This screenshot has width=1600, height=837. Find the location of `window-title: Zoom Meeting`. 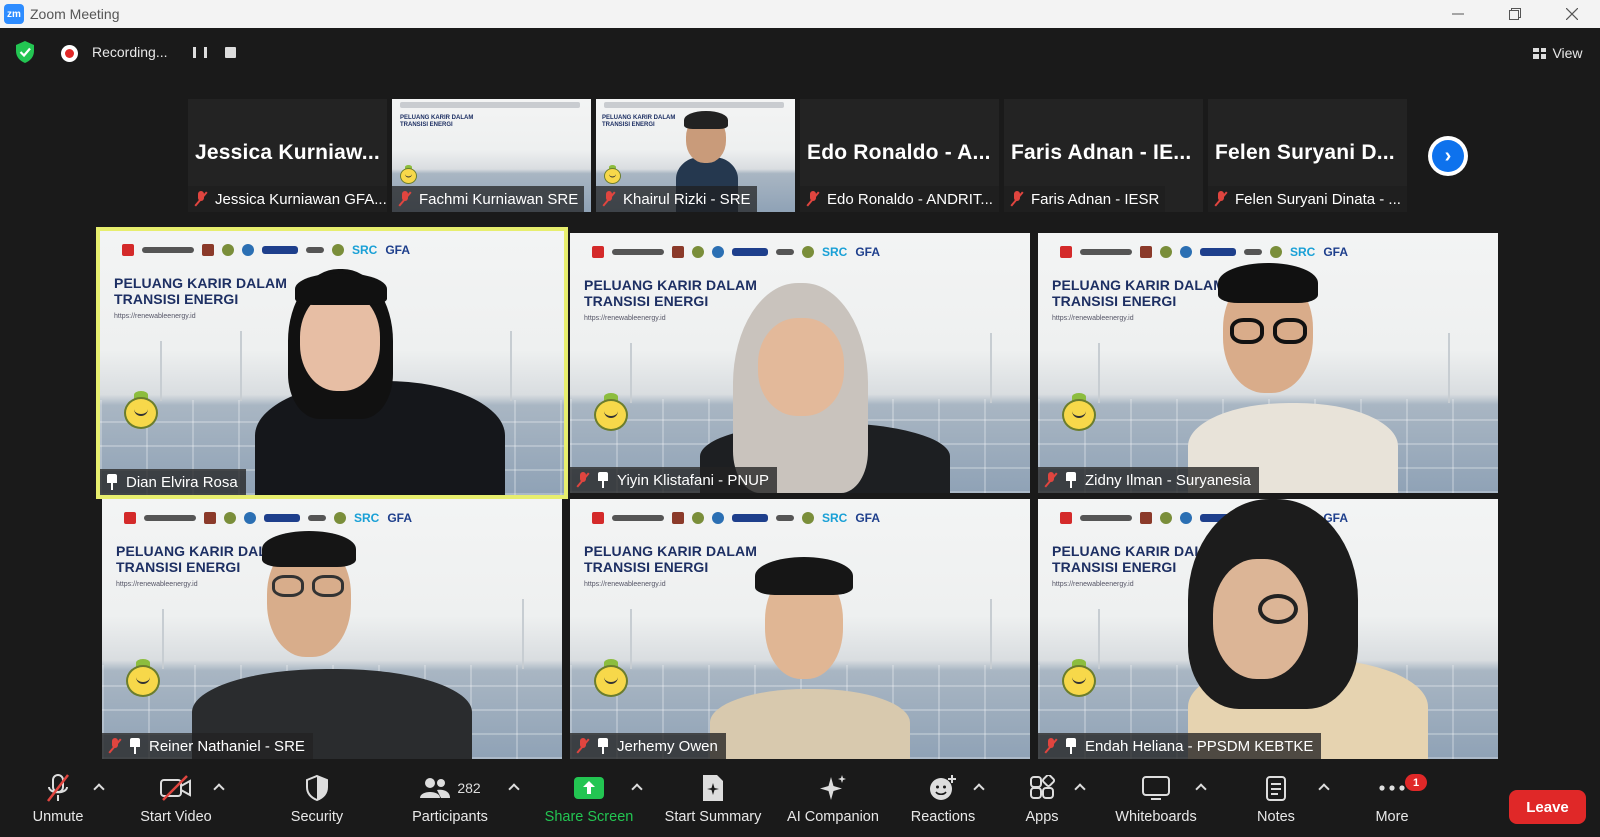

window-title: Zoom Meeting is located at coordinates (75, 14).